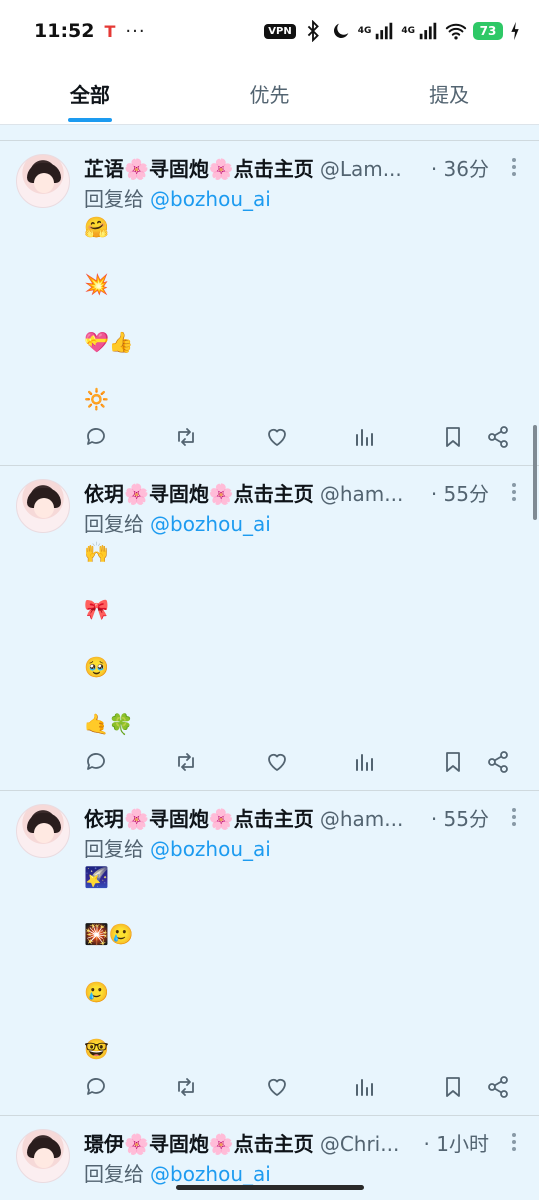 This screenshot has height=1200, width=539. I want to click on author-name: 璟伊🌸寻固炮🌸点击主页, so click(199, 1142).